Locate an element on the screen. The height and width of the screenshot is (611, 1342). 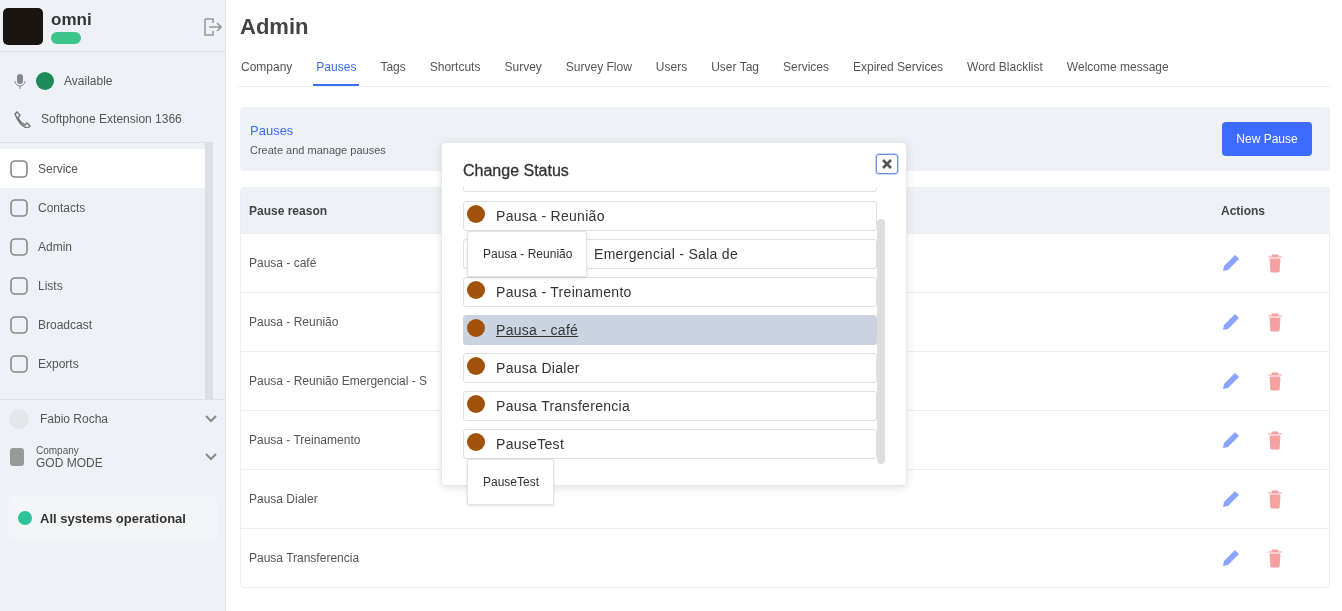
table-cell: Pausa - Reunião is located at coordinates (294, 322).